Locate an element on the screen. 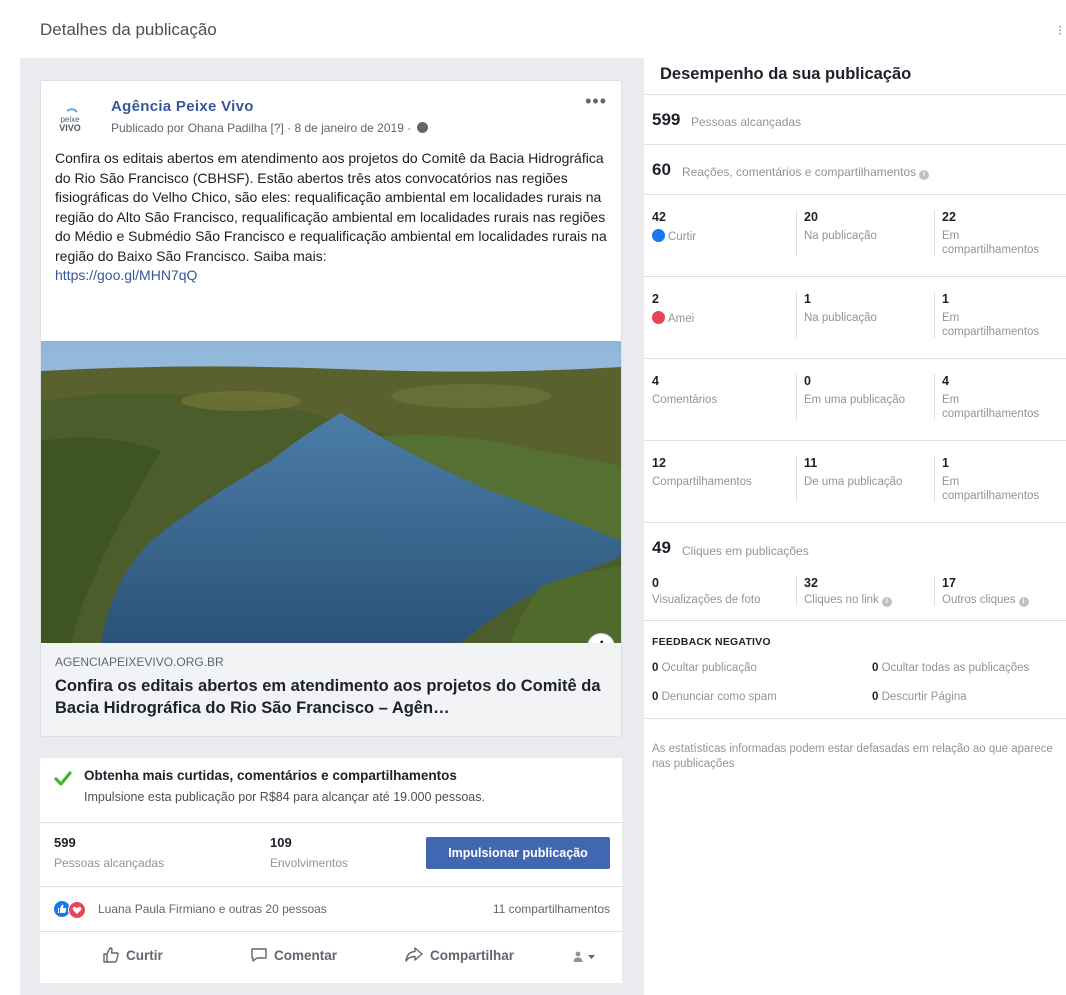 This screenshot has height=995, width=1066. reactions-value: 60 is located at coordinates (661, 169).